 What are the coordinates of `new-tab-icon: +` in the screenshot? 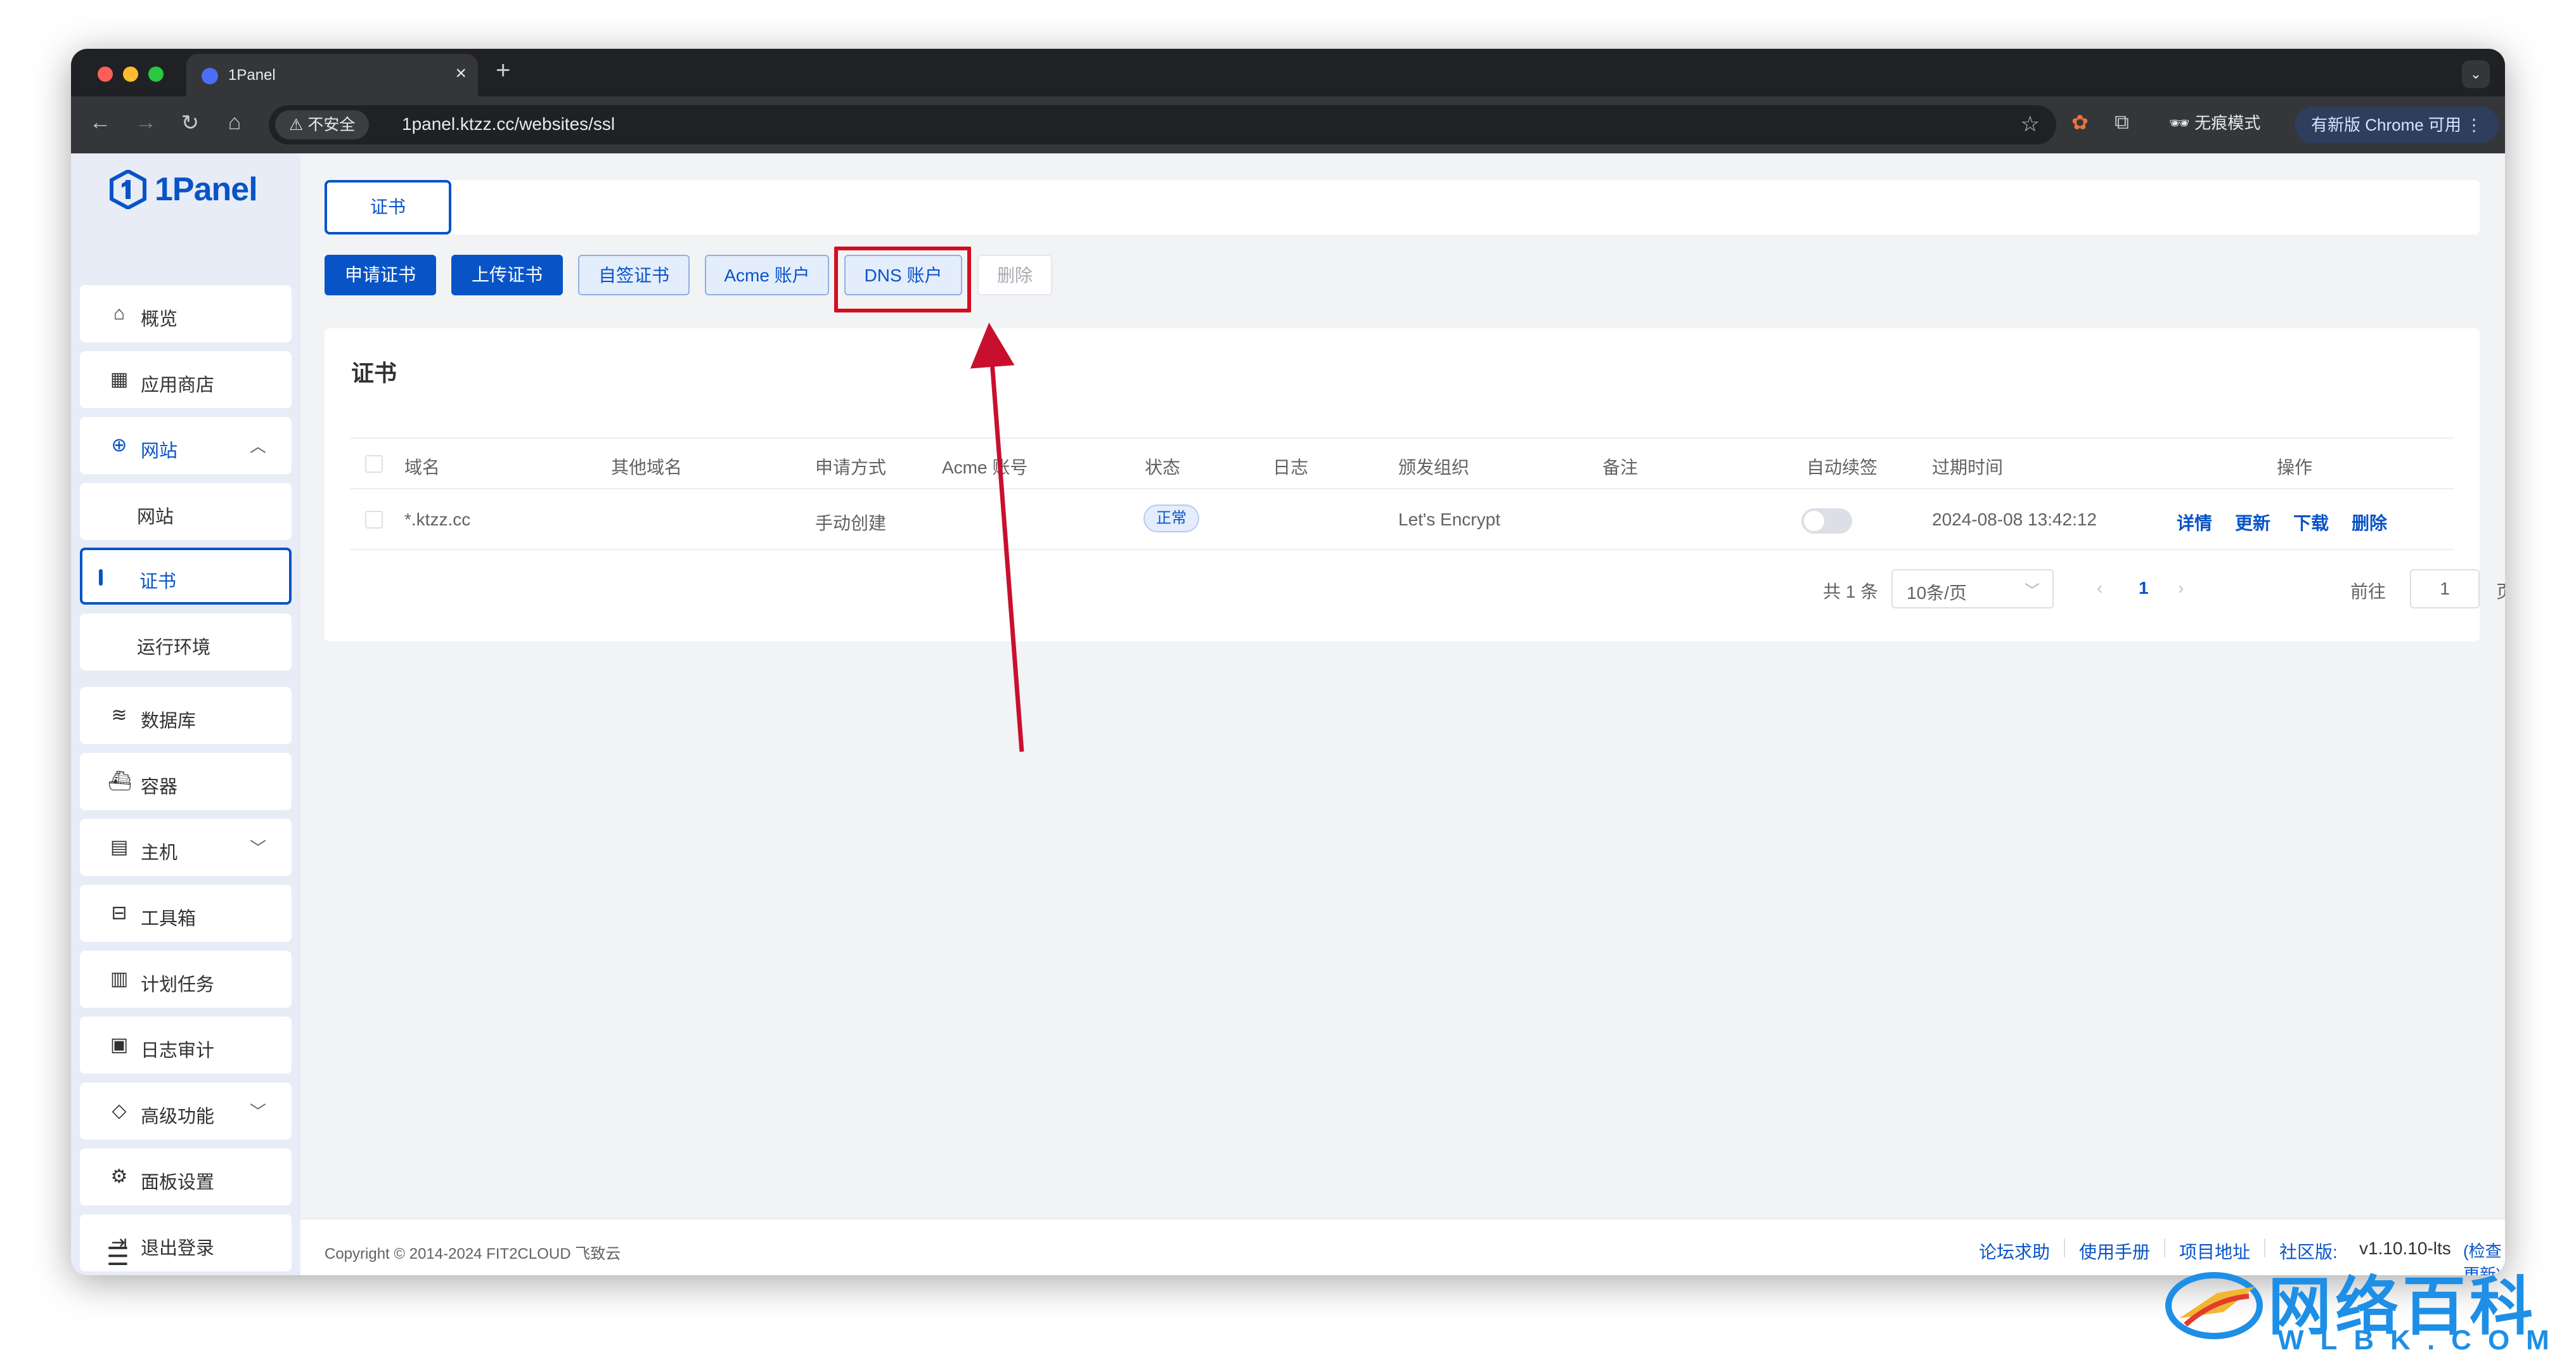 It's located at (503, 70).